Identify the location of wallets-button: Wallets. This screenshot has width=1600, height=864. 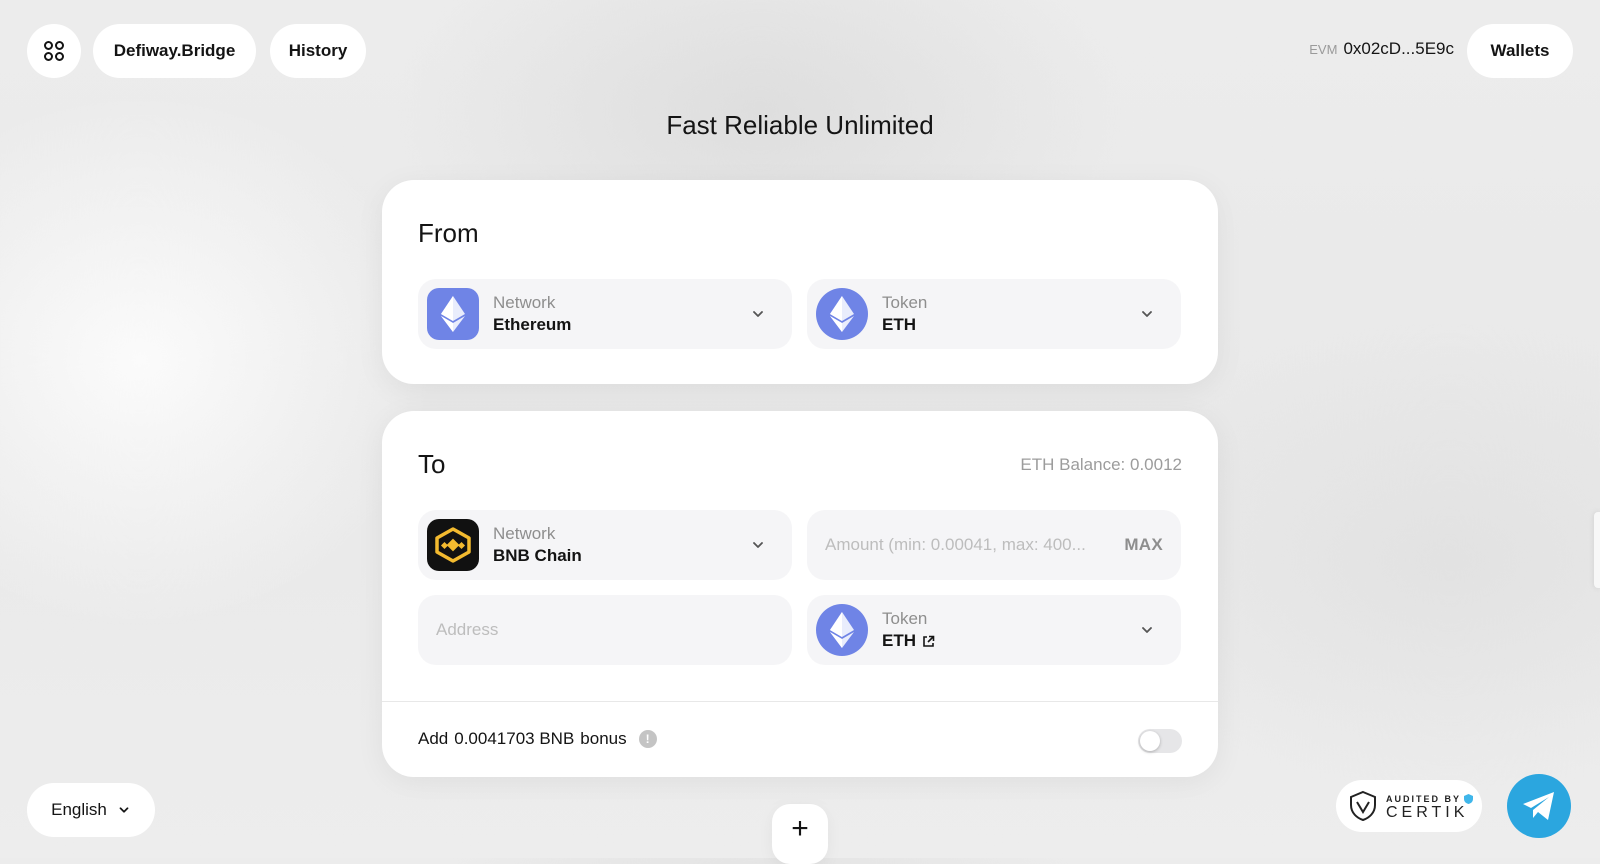
(1520, 51).